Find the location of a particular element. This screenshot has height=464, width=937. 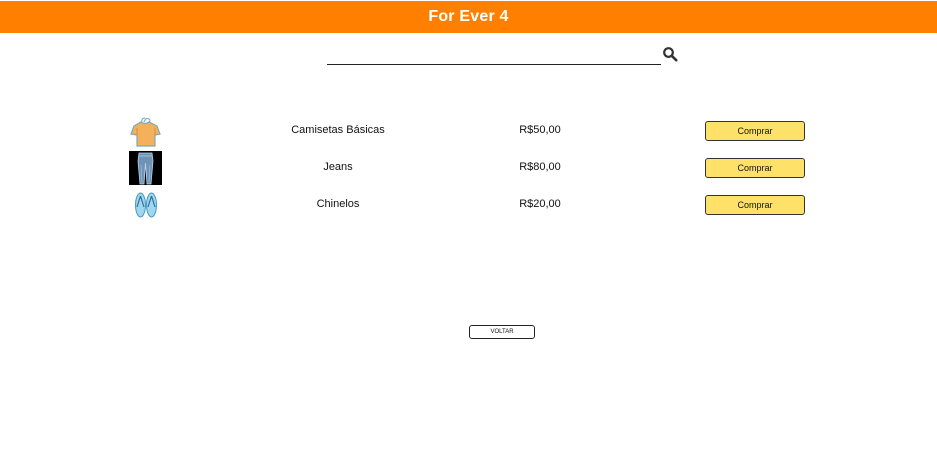

page-title: For Ever 4 is located at coordinates (468, 16).